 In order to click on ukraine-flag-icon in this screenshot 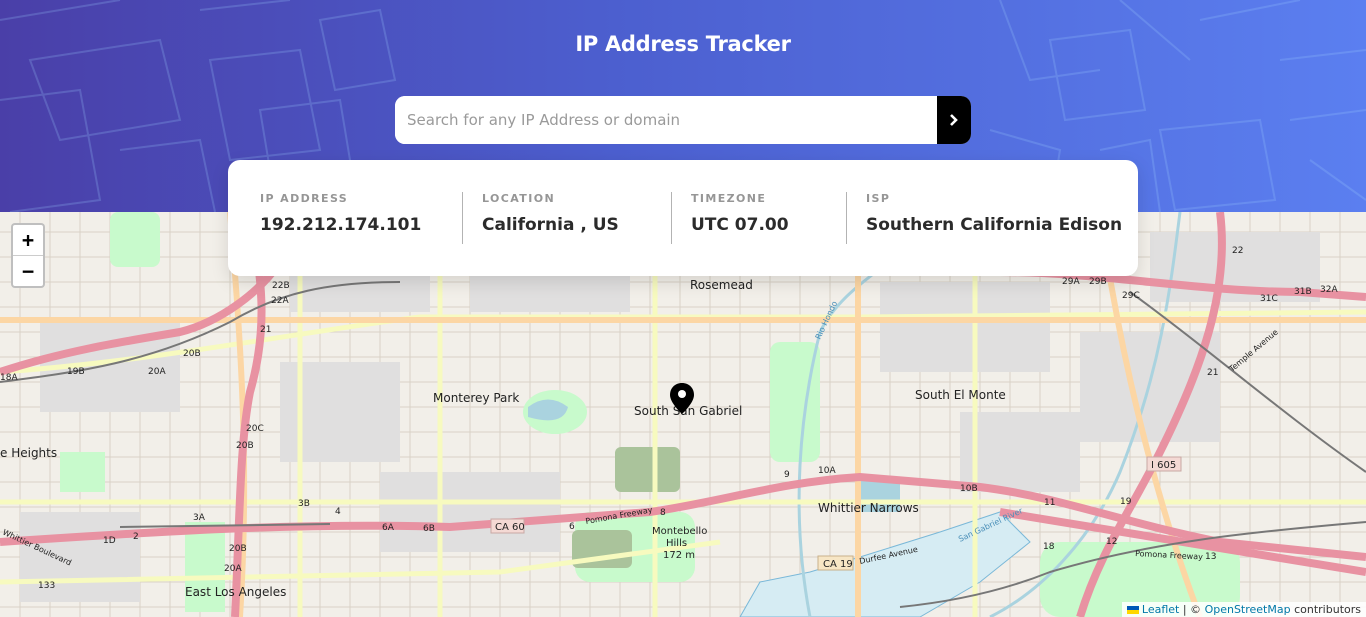, I will do `click(1132, 610)`.